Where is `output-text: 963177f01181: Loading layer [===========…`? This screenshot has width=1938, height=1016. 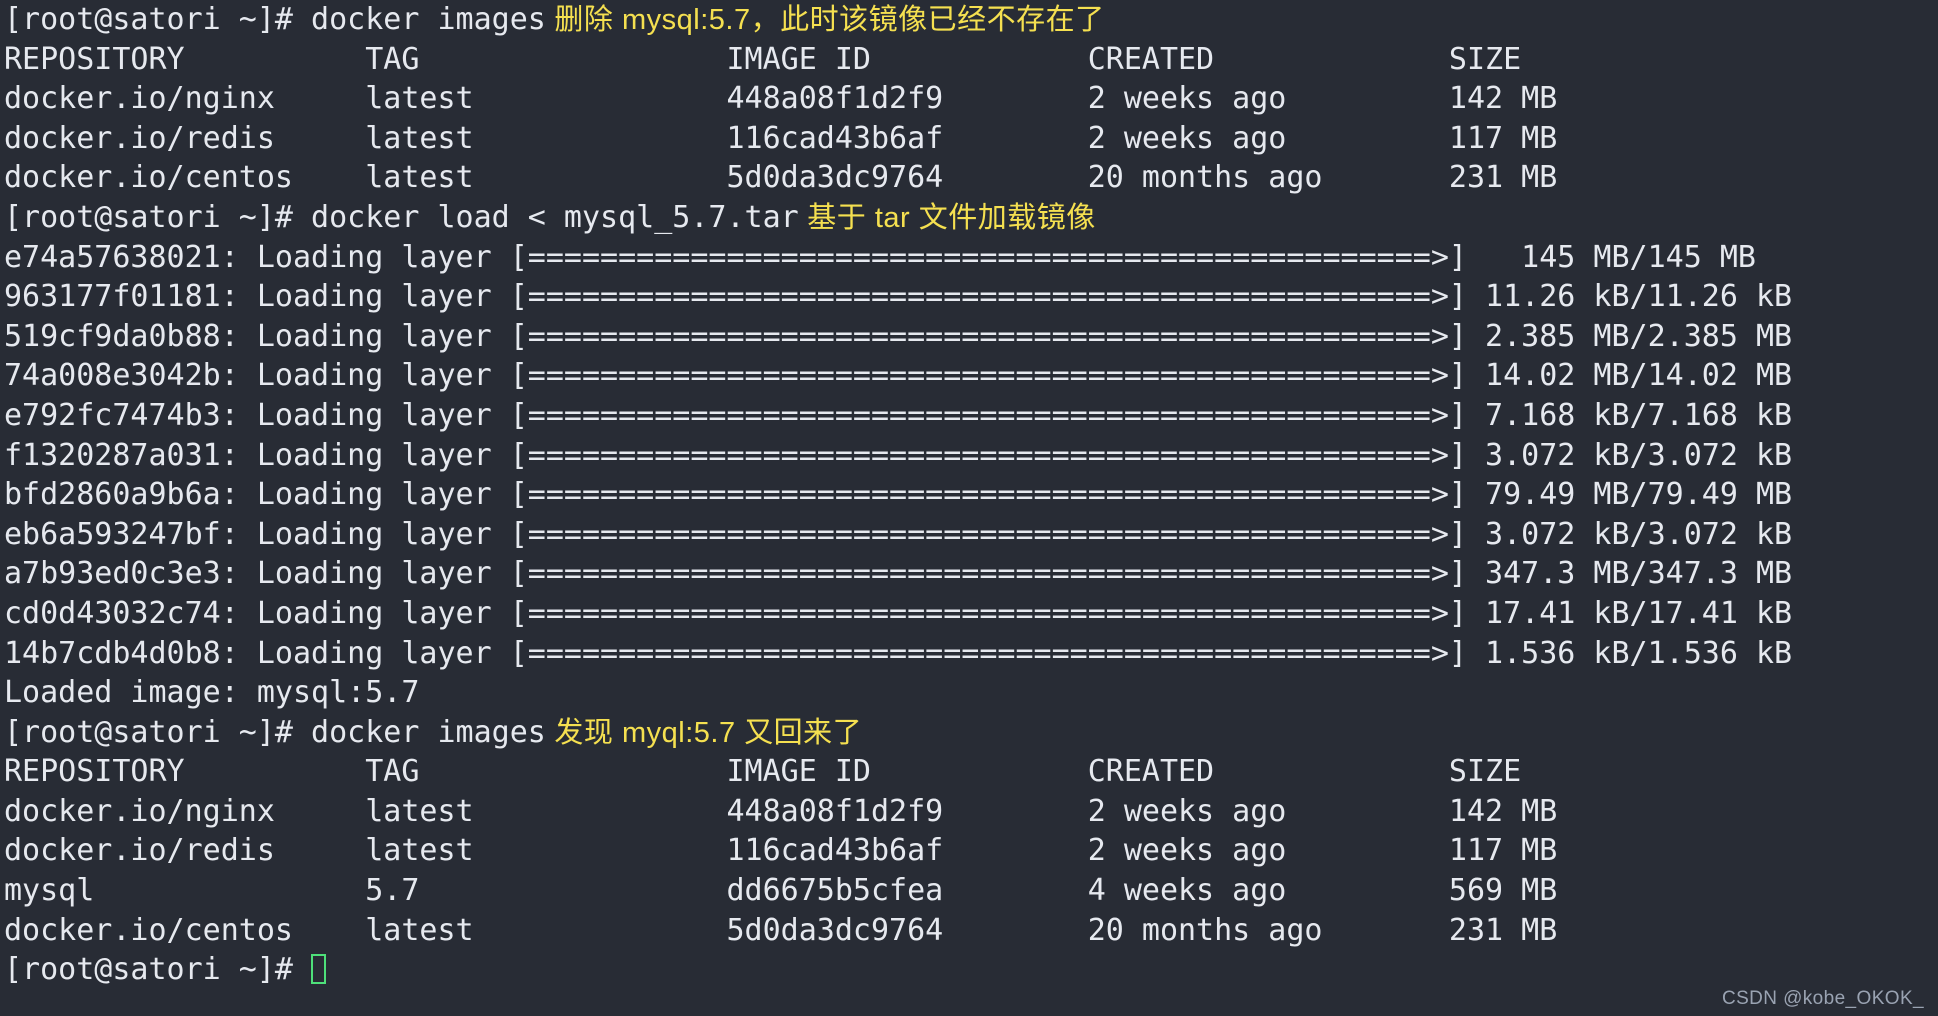
output-text: 963177f01181: Loading layer [===========… is located at coordinates (898, 297).